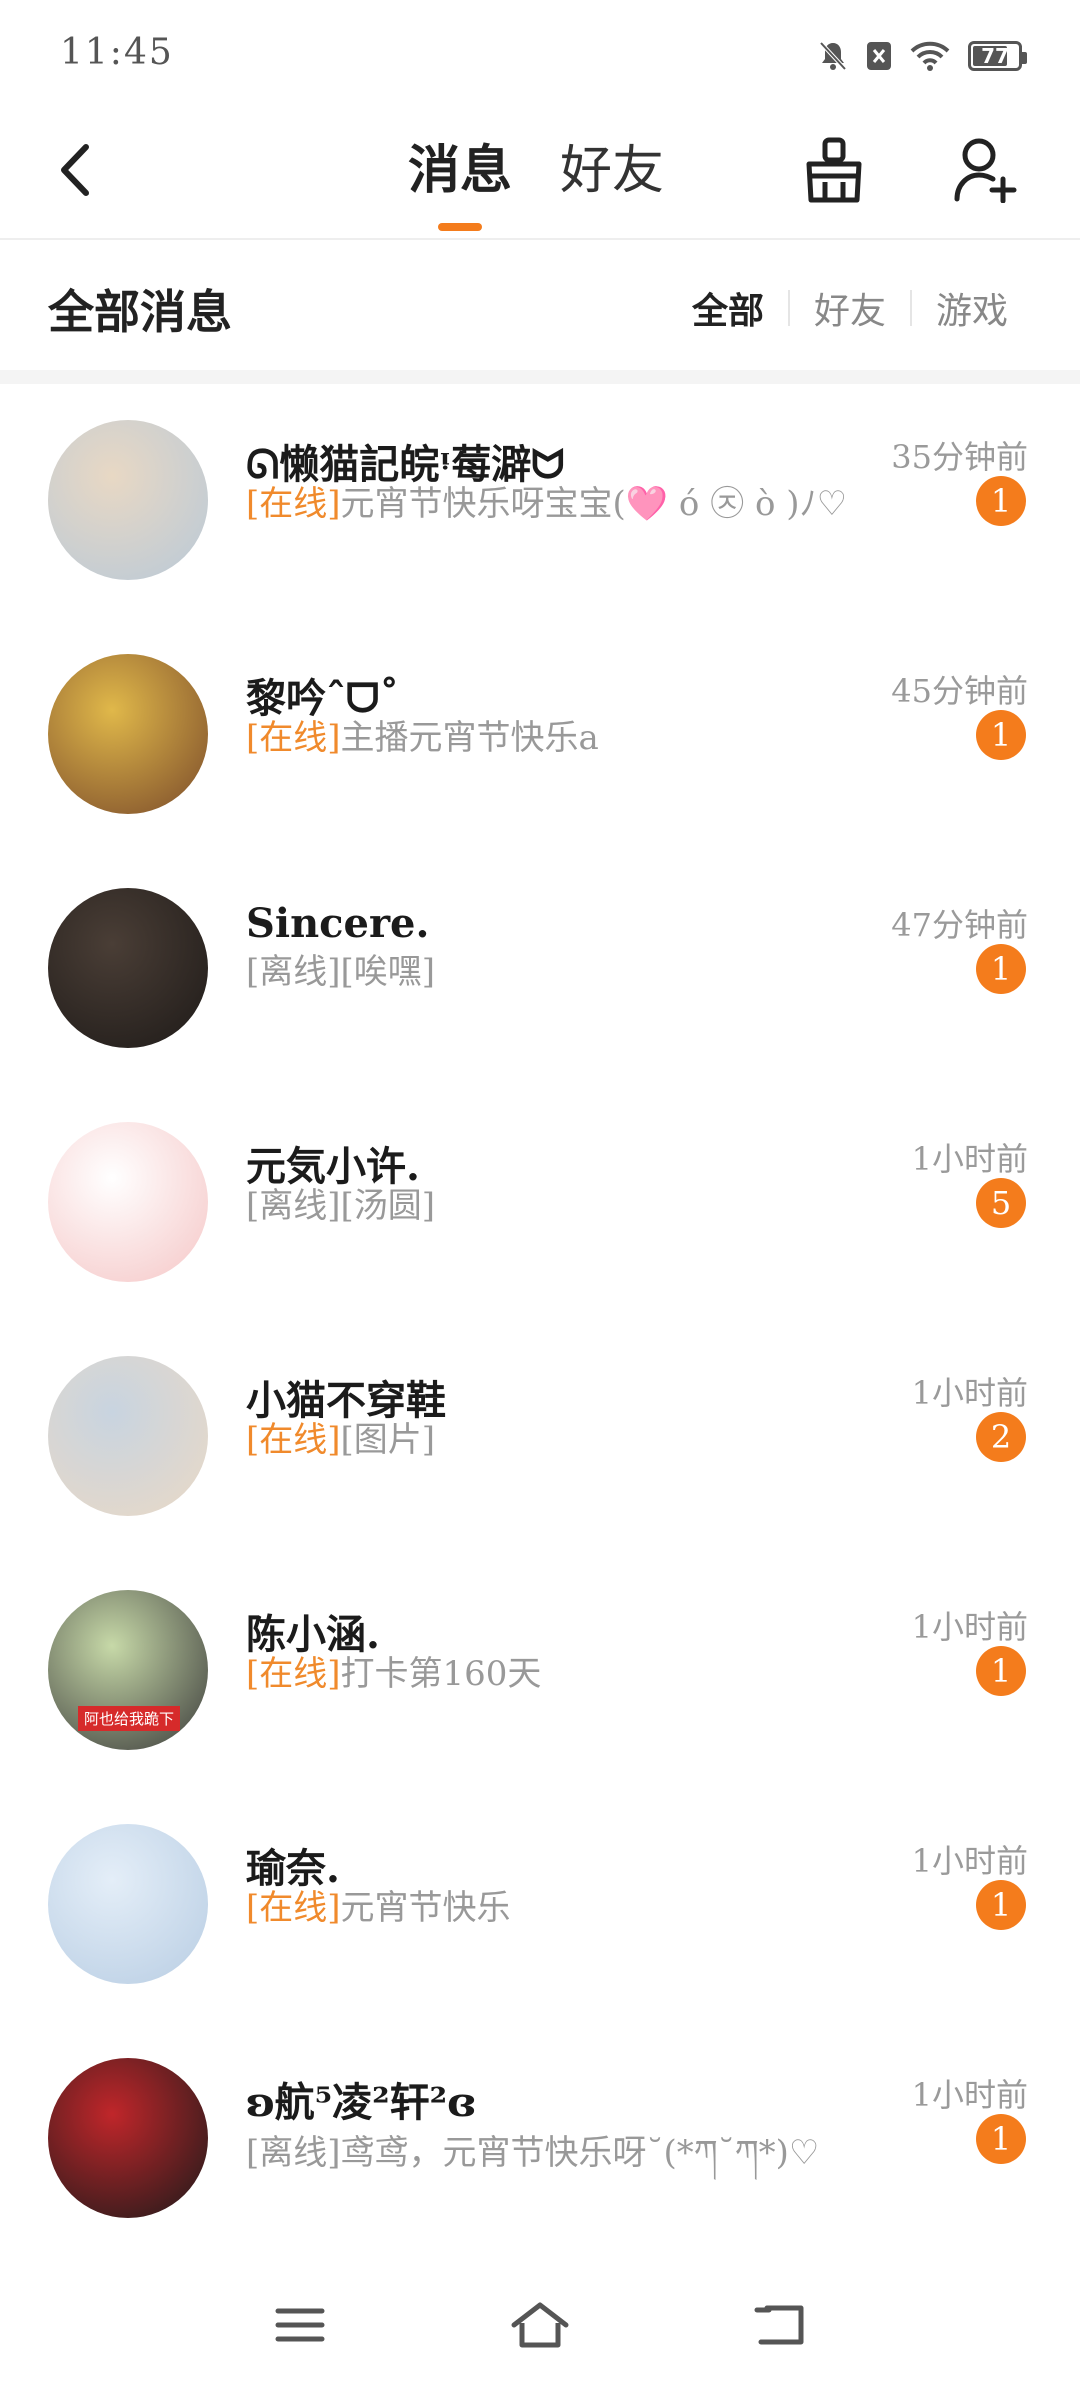  What do you see at coordinates (338, 923) in the screenshot?
I see `contact-name: Sincere.` at bounding box center [338, 923].